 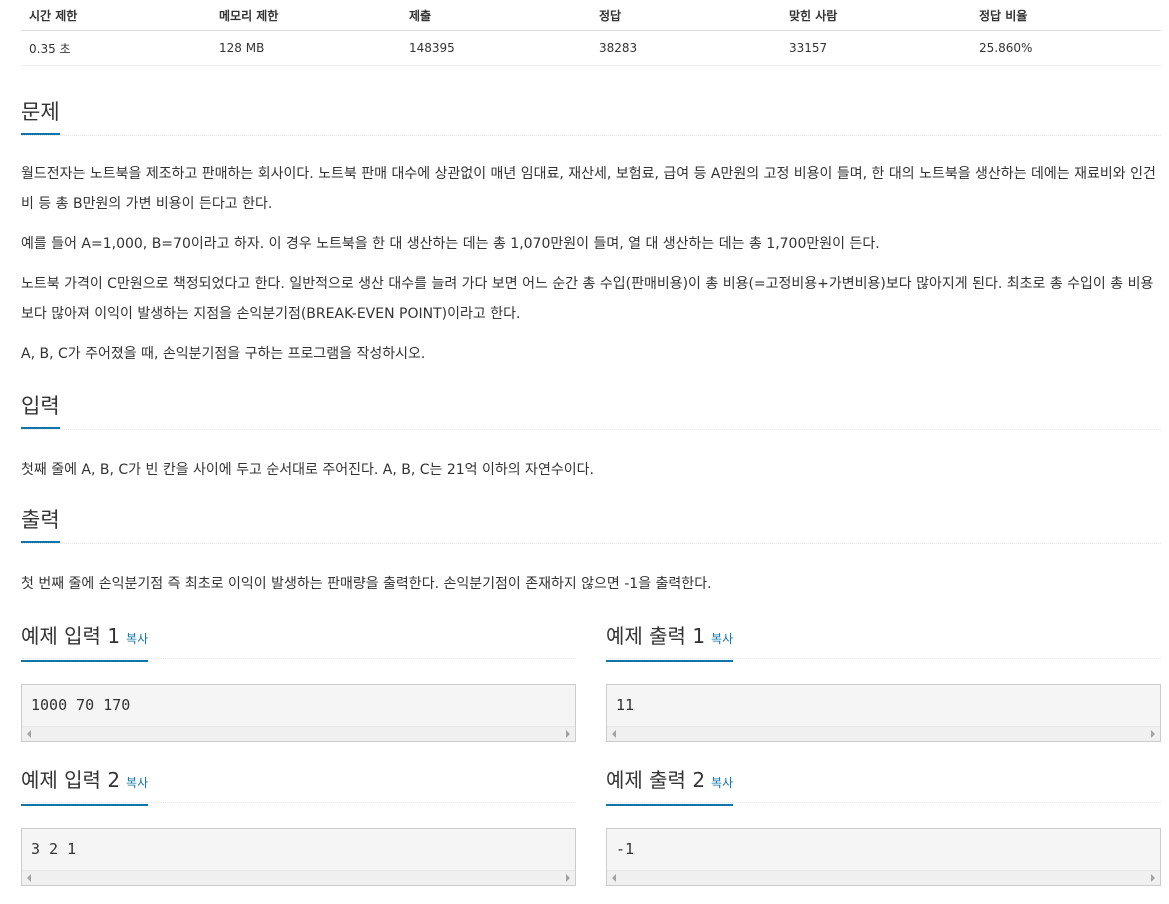 I want to click on output-title: 출력, so click(x=40, y=524).